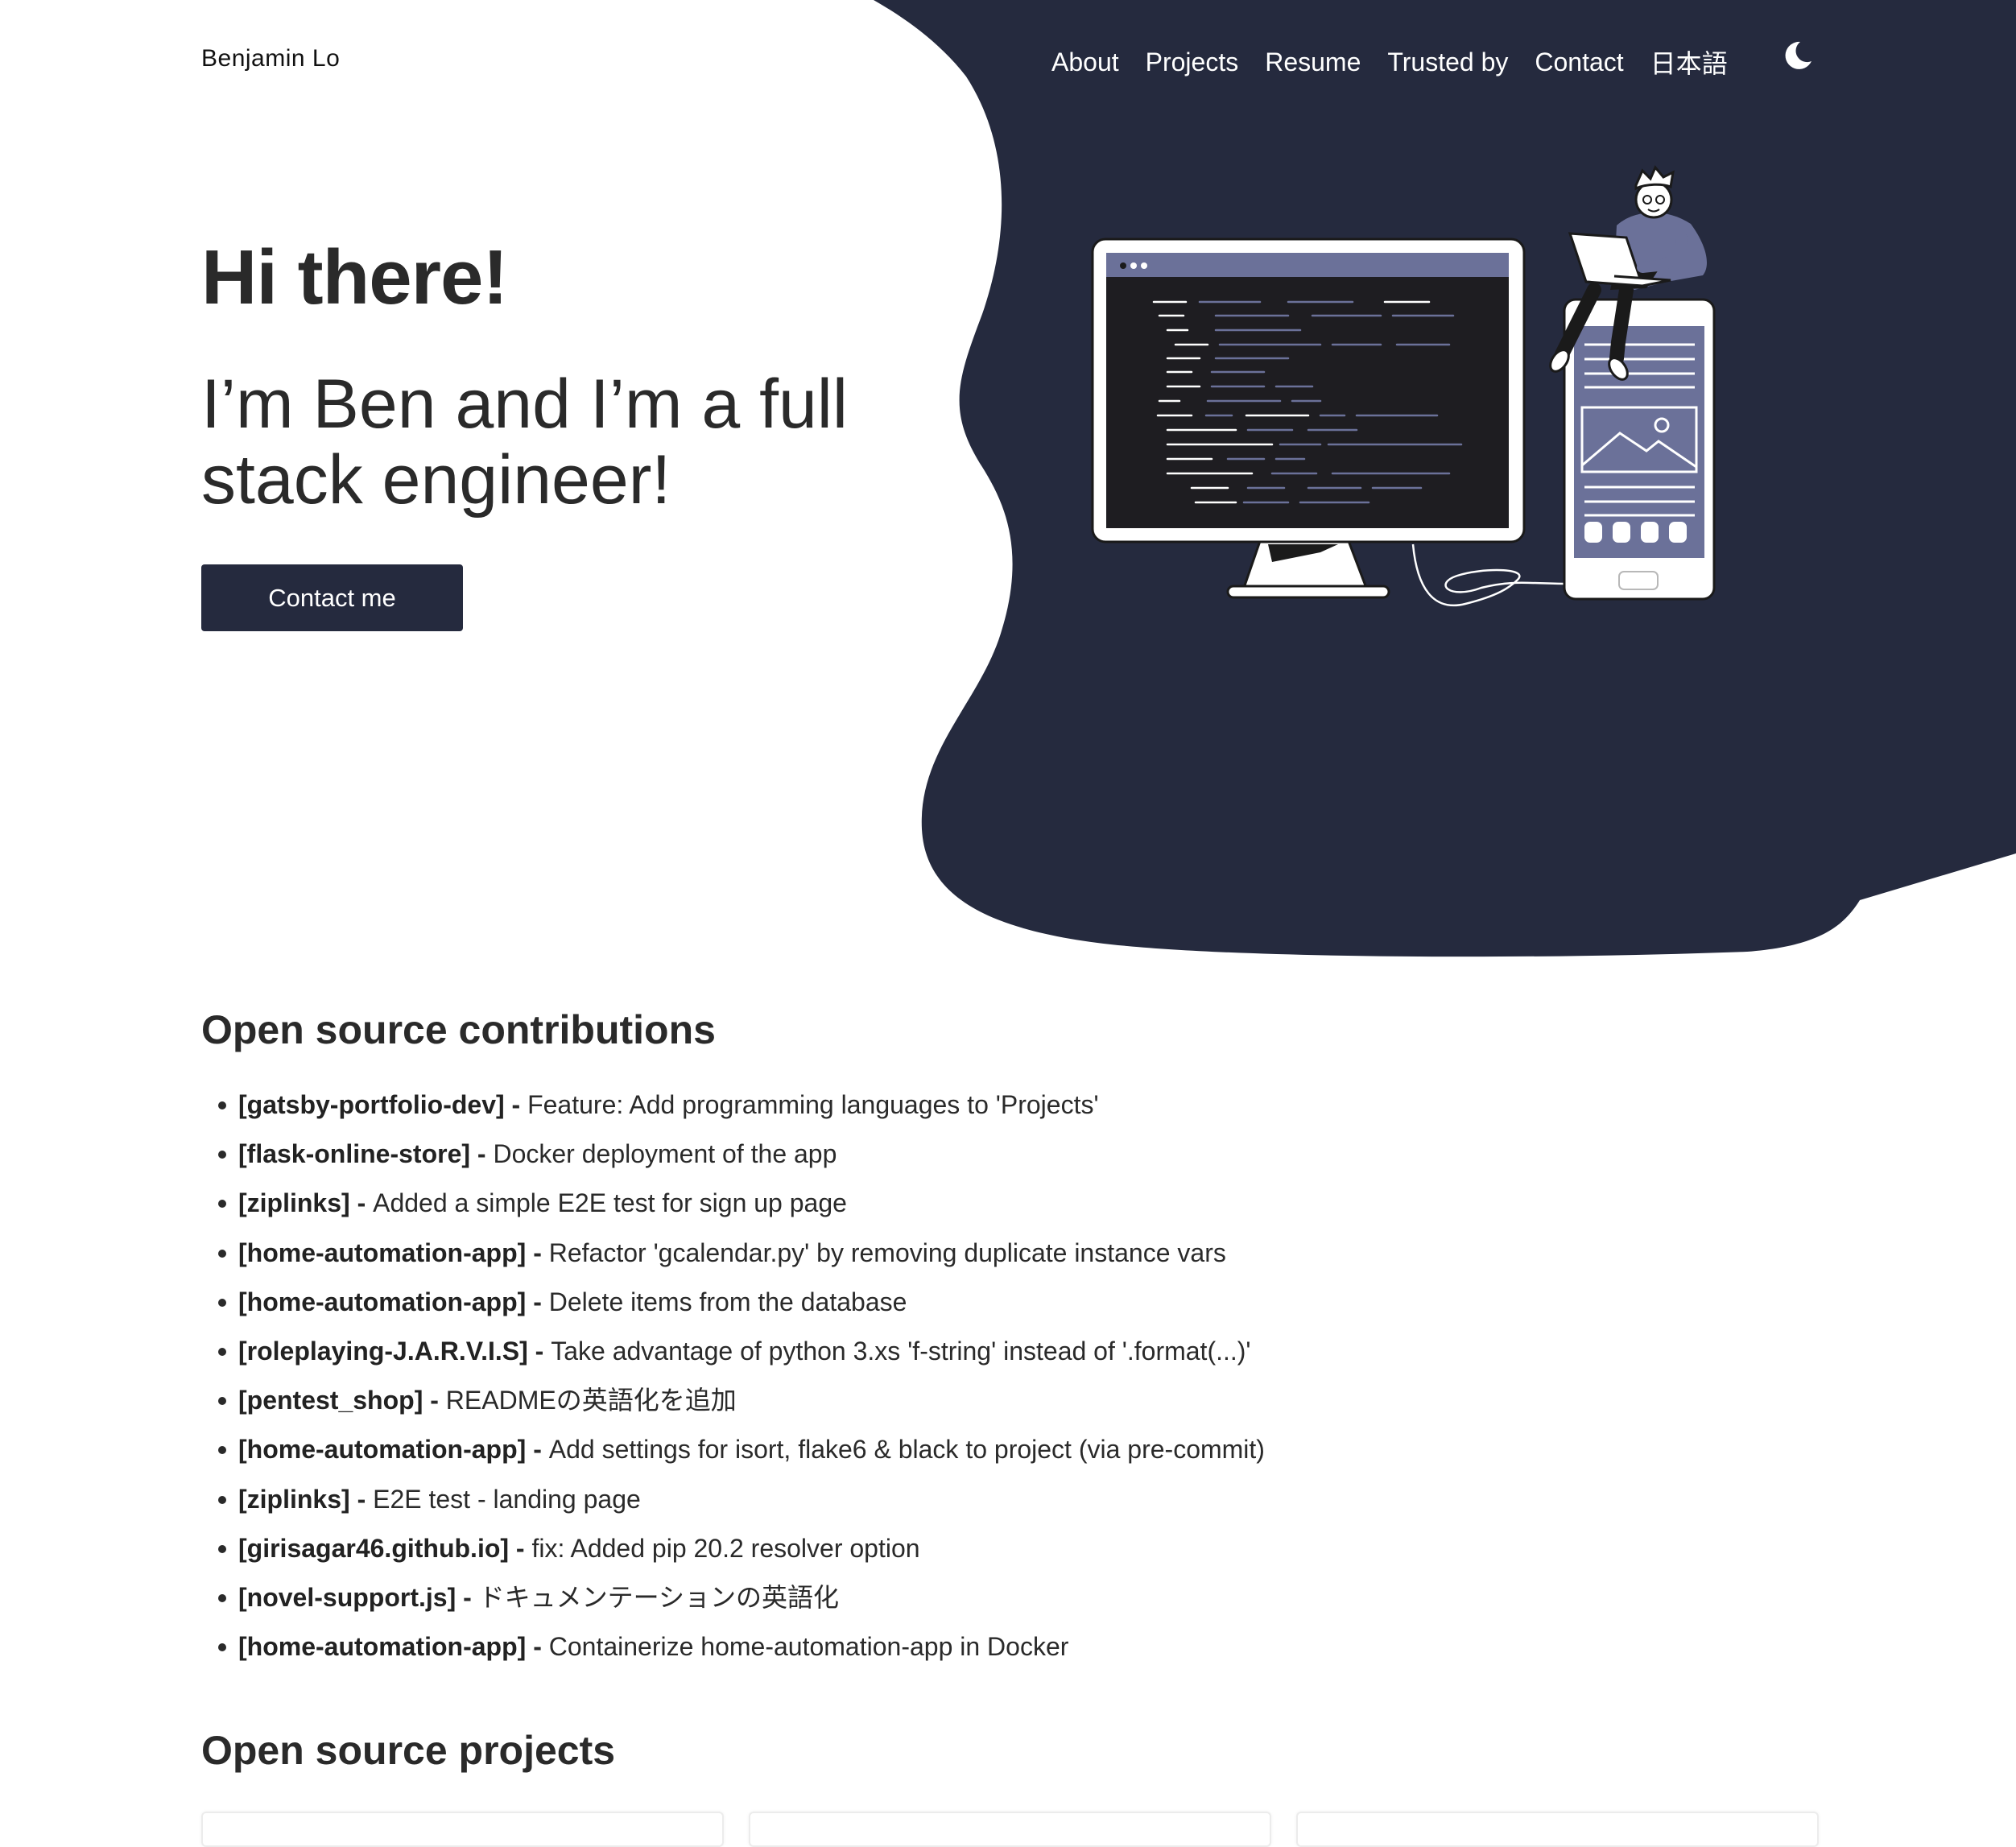 The image size is (2016, 1847). What do you see at coordinates (659, 1597) in the screenshot?
I see `contribution-description: ドキュメンテーションの英語化` at bounding box center [659, 1597].